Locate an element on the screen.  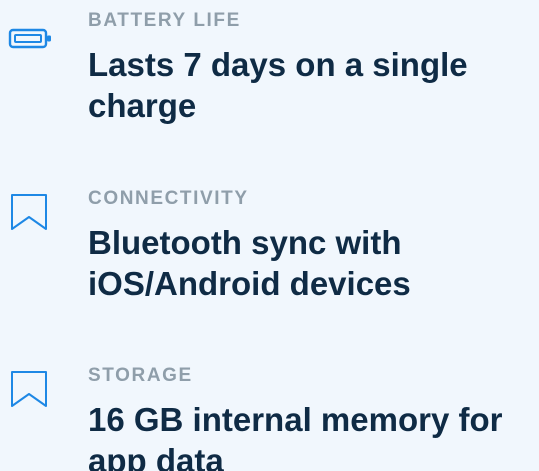
feature-title: Lasts 7 days on a single charge is located at coordinates (278, 85).